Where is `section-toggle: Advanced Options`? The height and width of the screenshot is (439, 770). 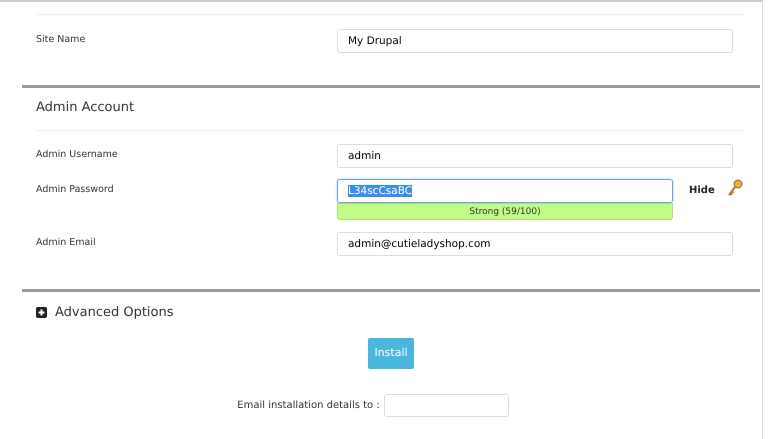
section-toggle: Advanced Options is located at coordinates (114, 312).